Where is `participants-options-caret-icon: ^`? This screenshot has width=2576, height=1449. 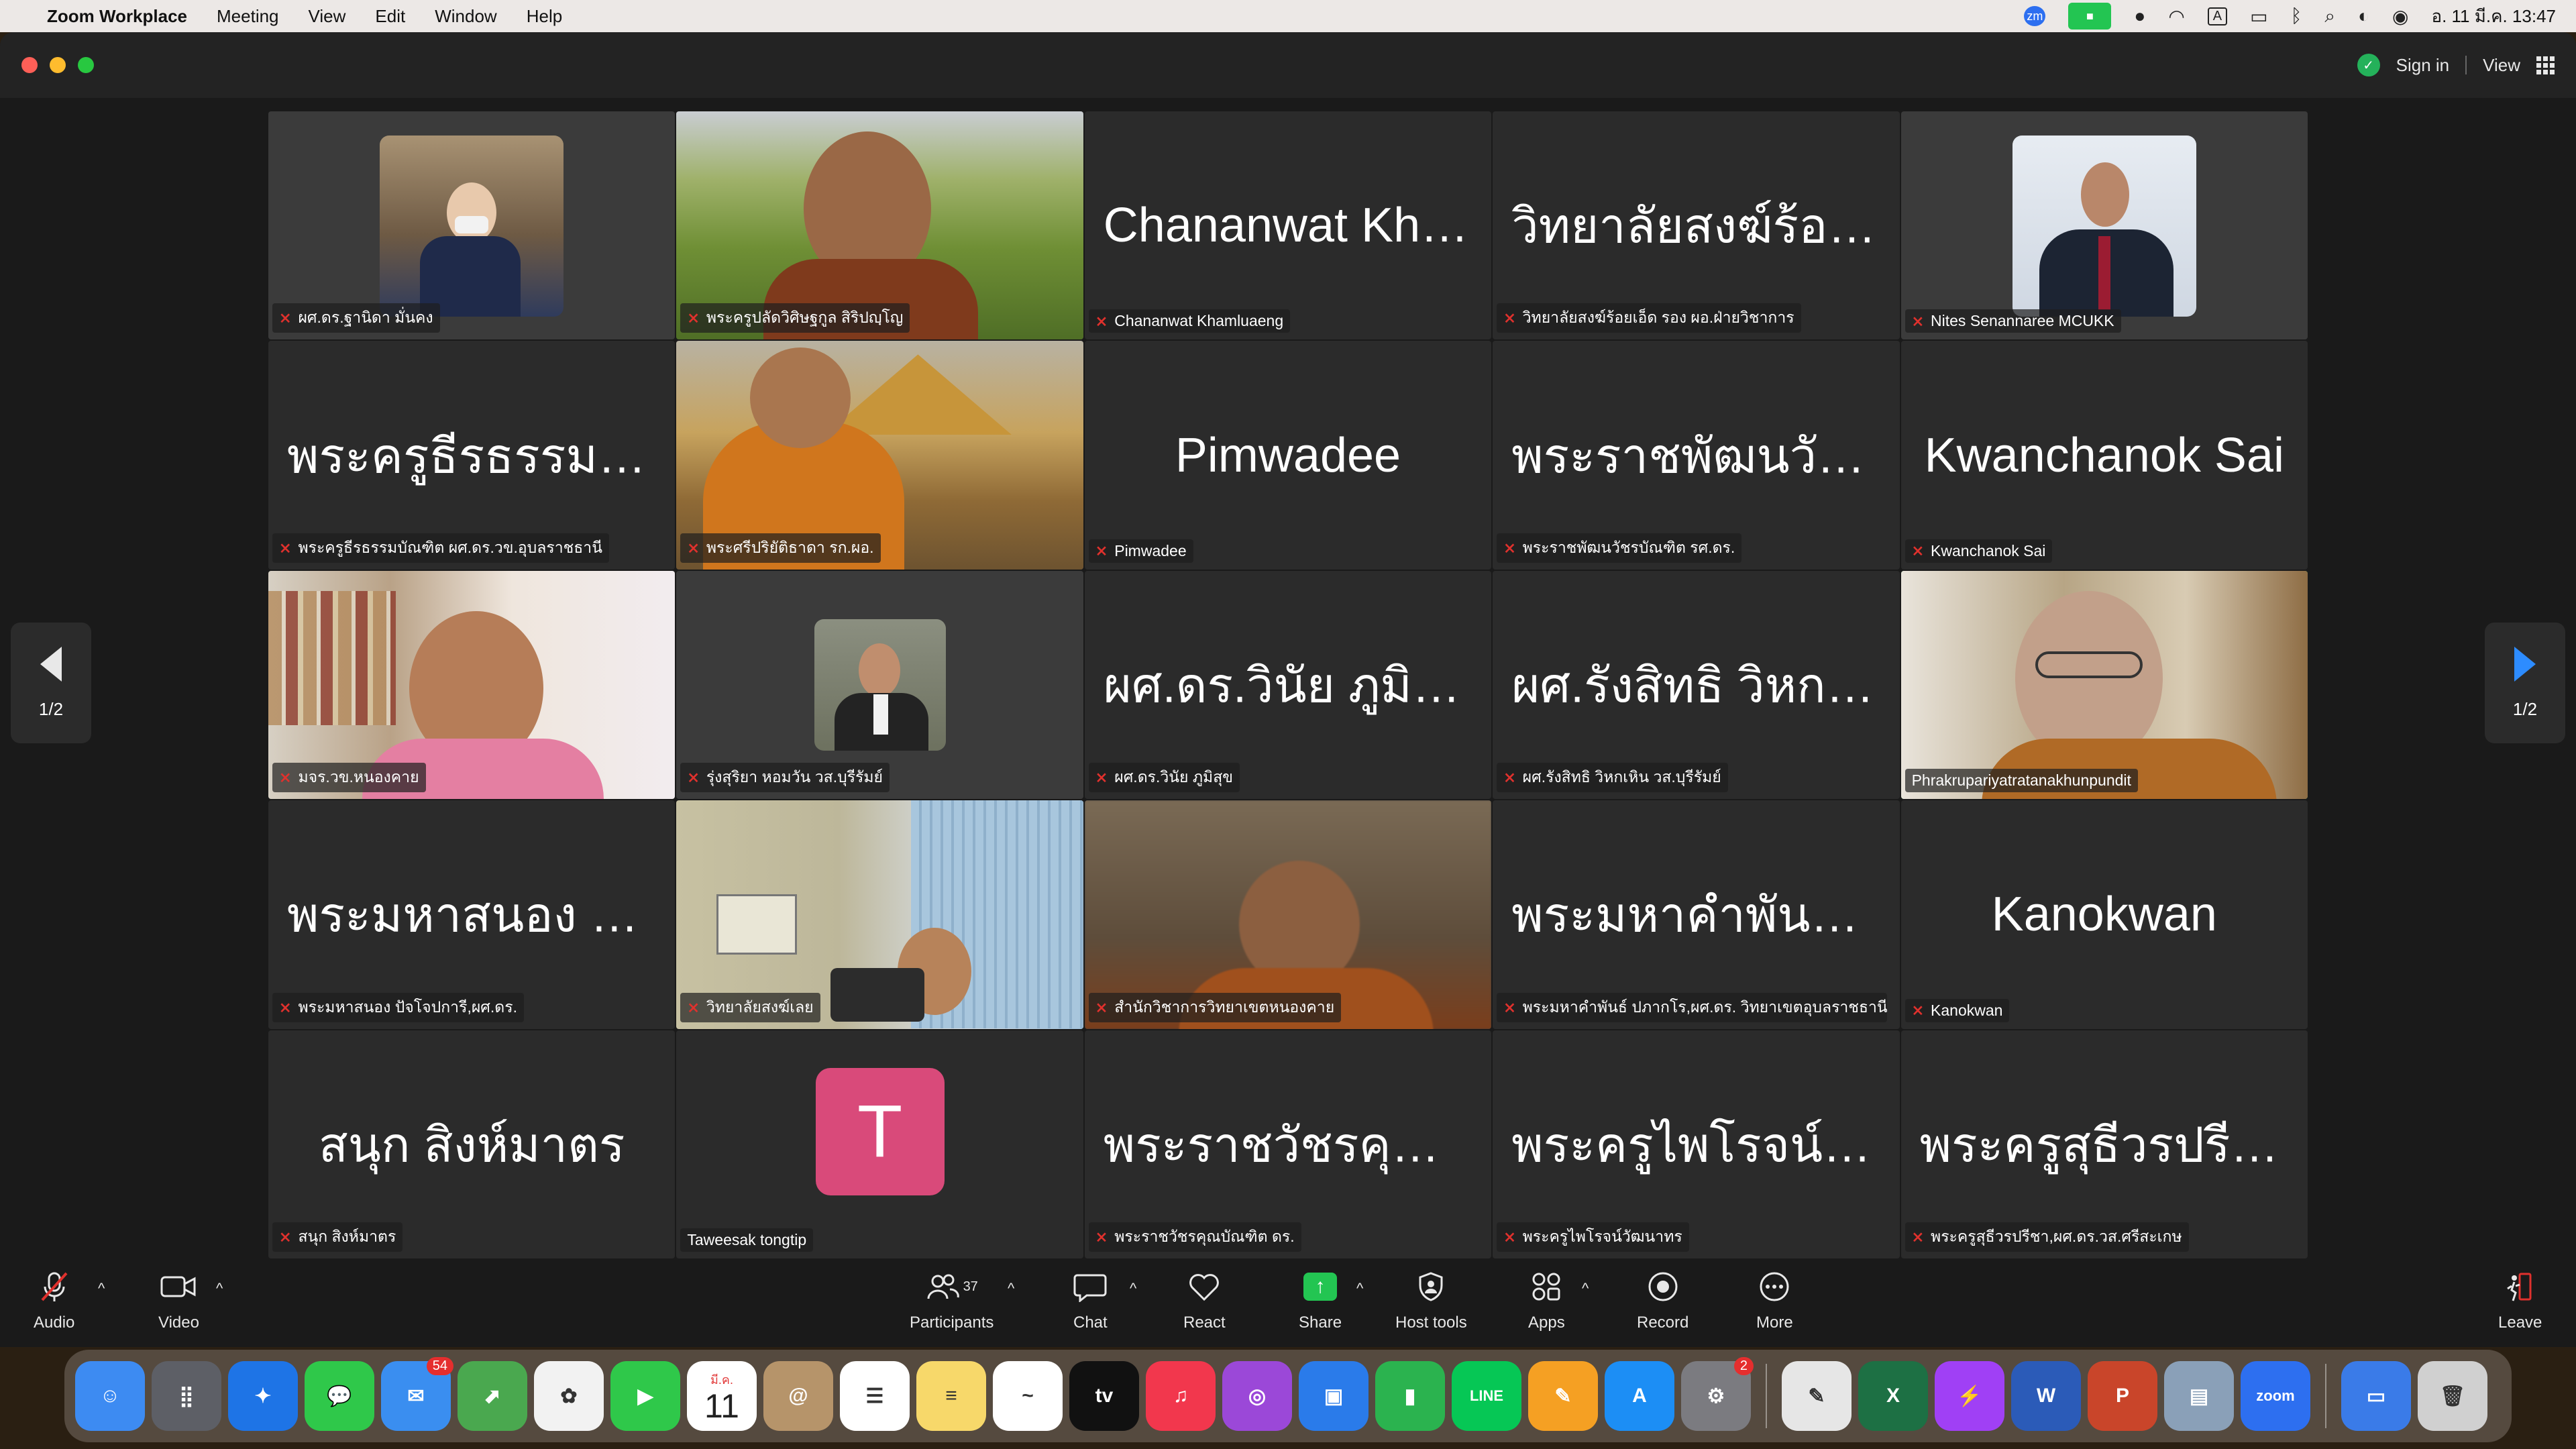 participants-options-caret-icon: ^ is located at coordinates (1011, 1288).